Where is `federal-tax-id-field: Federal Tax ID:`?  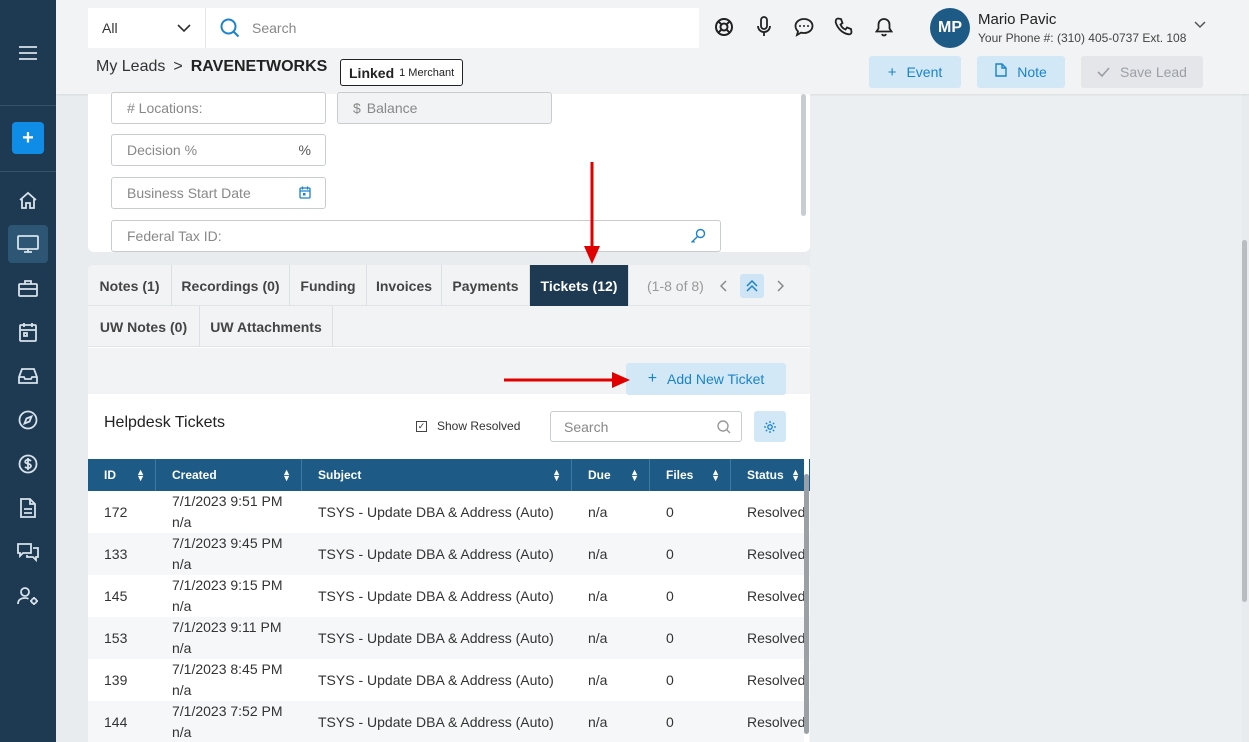 federal-tax-id-field: Federal Tax ID: is located at coordinates (416, 236).